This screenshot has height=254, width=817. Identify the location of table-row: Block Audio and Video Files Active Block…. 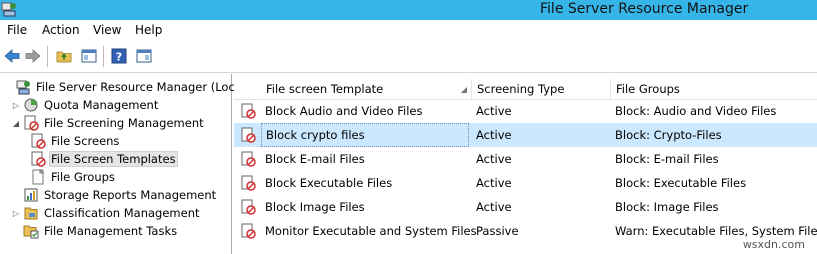
(525, 111).